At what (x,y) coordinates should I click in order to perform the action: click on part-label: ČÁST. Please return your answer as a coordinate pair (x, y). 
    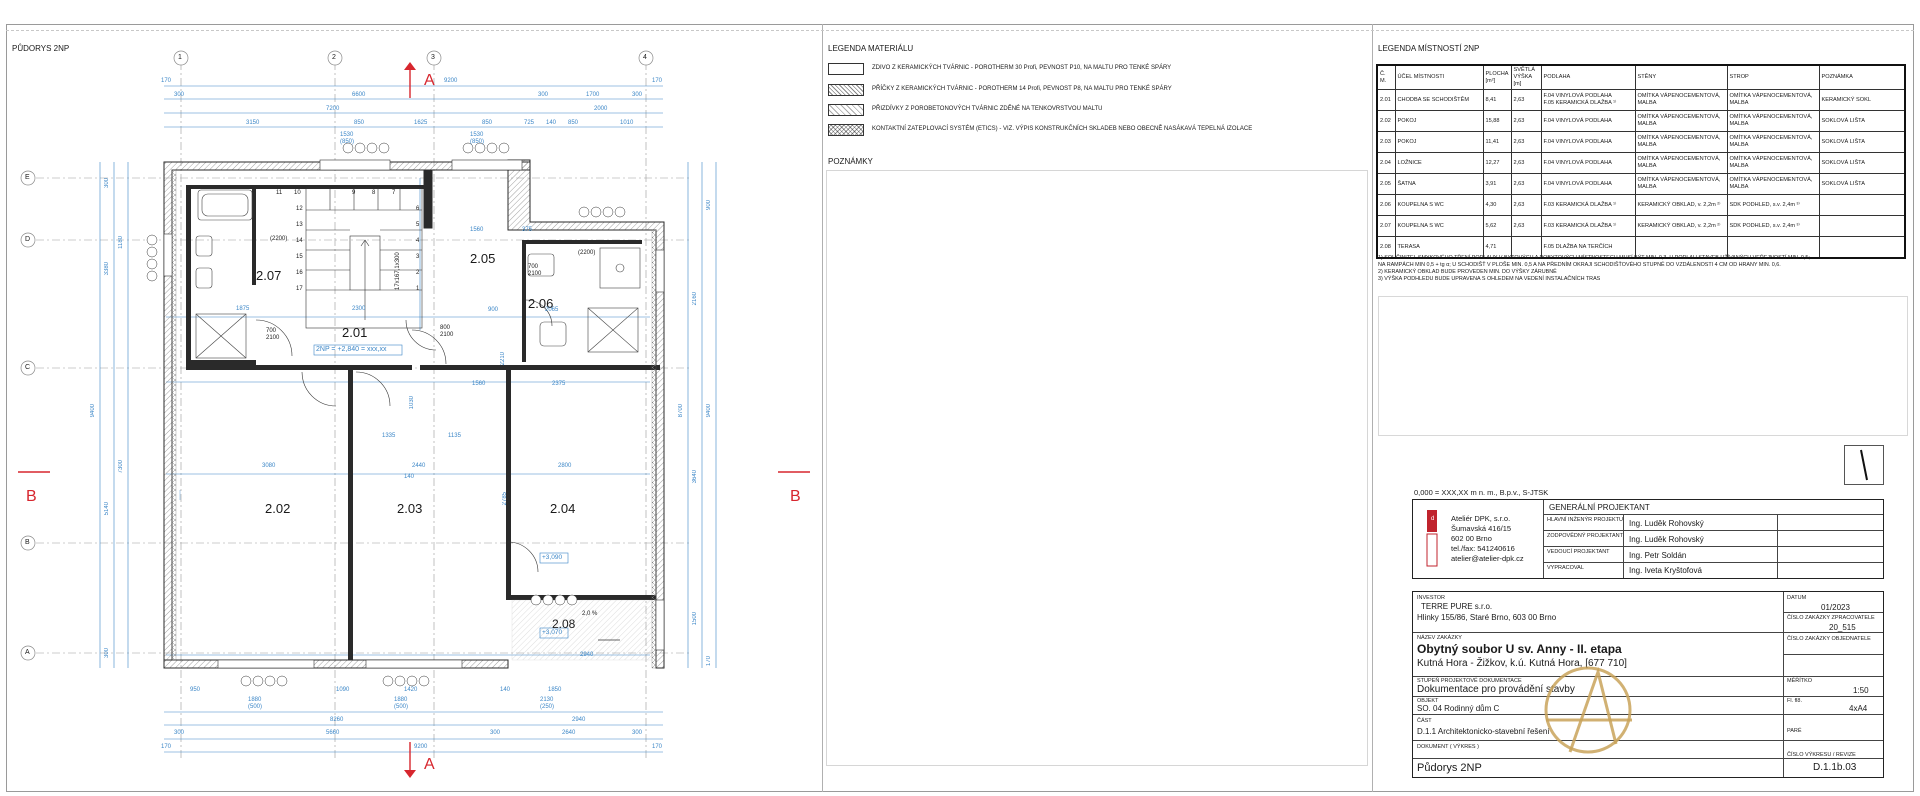
    Looking at the image, I should click on (1424, 721).